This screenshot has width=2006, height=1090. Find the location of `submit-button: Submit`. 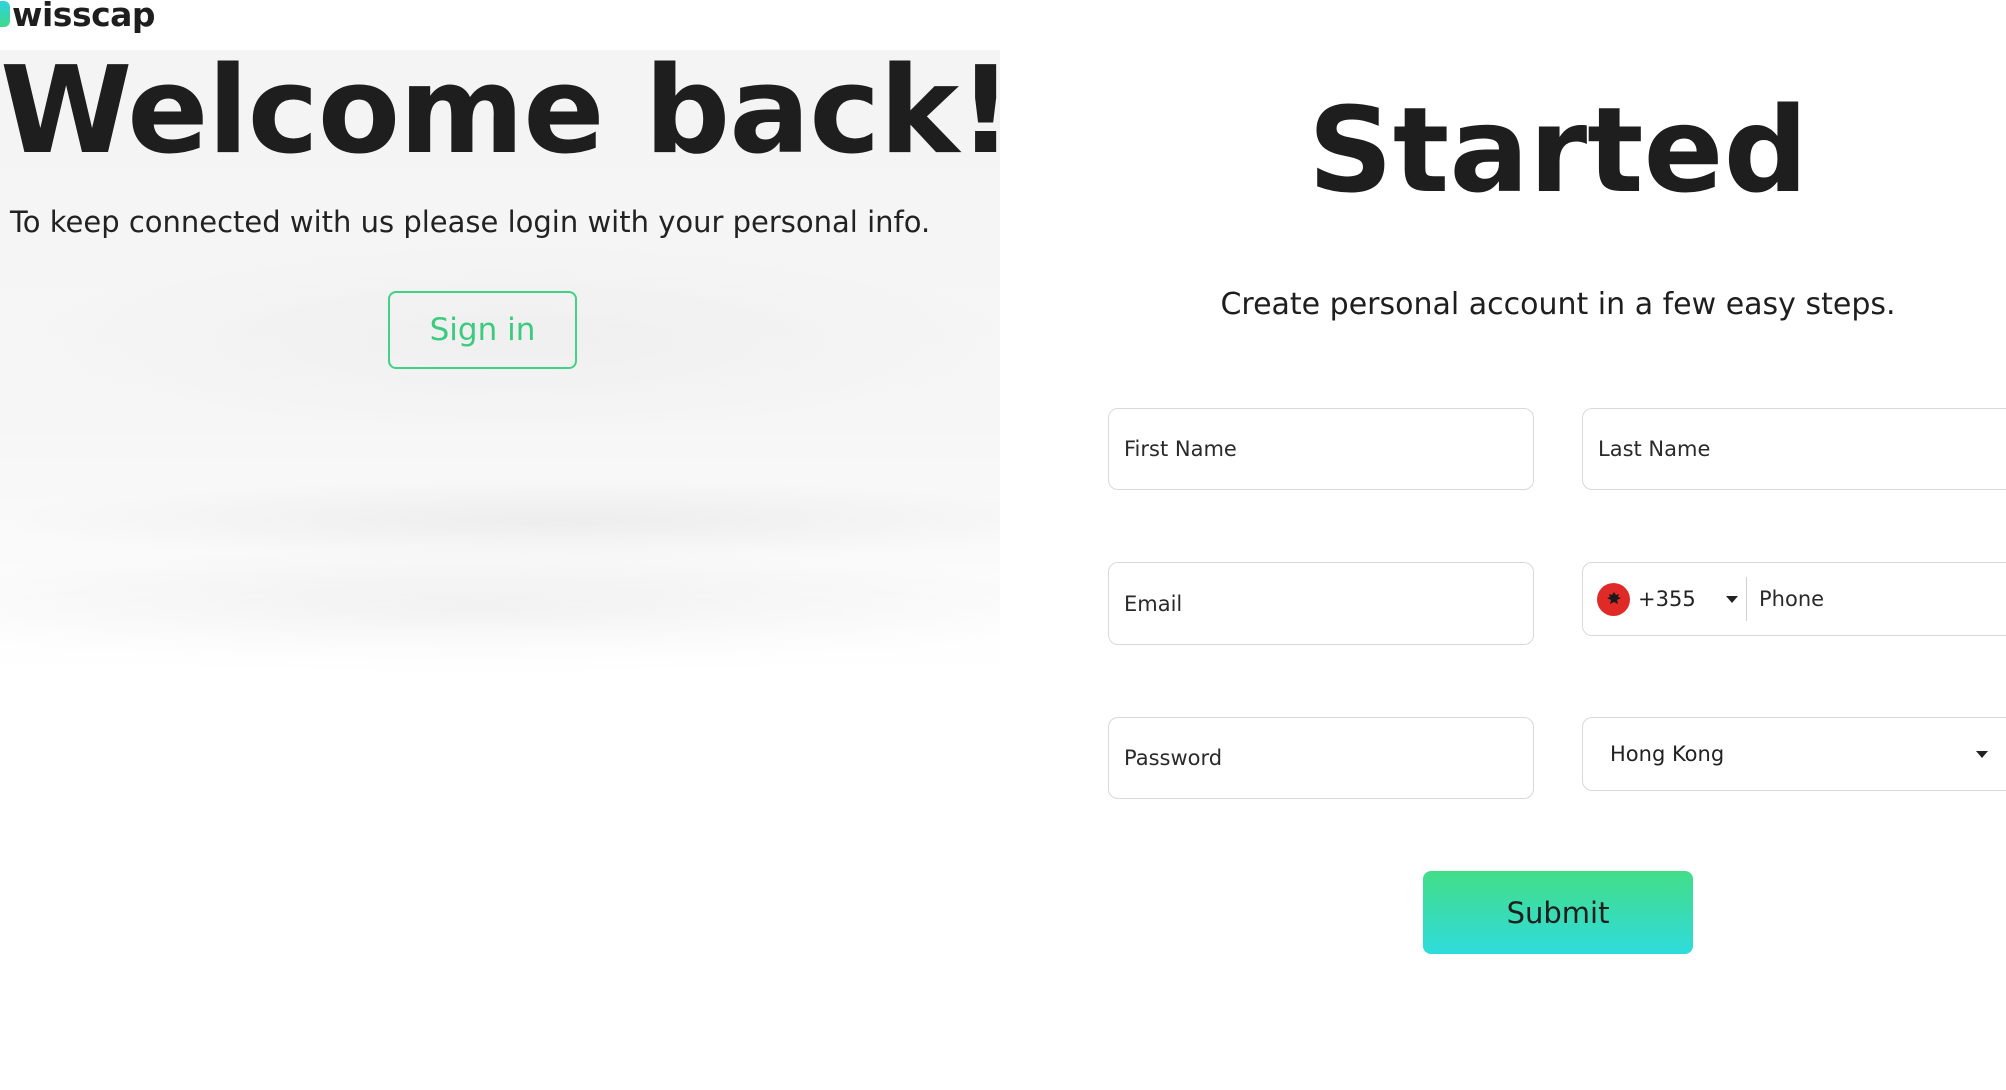

submit-button: Submit is located at coordinates (1558, 912).